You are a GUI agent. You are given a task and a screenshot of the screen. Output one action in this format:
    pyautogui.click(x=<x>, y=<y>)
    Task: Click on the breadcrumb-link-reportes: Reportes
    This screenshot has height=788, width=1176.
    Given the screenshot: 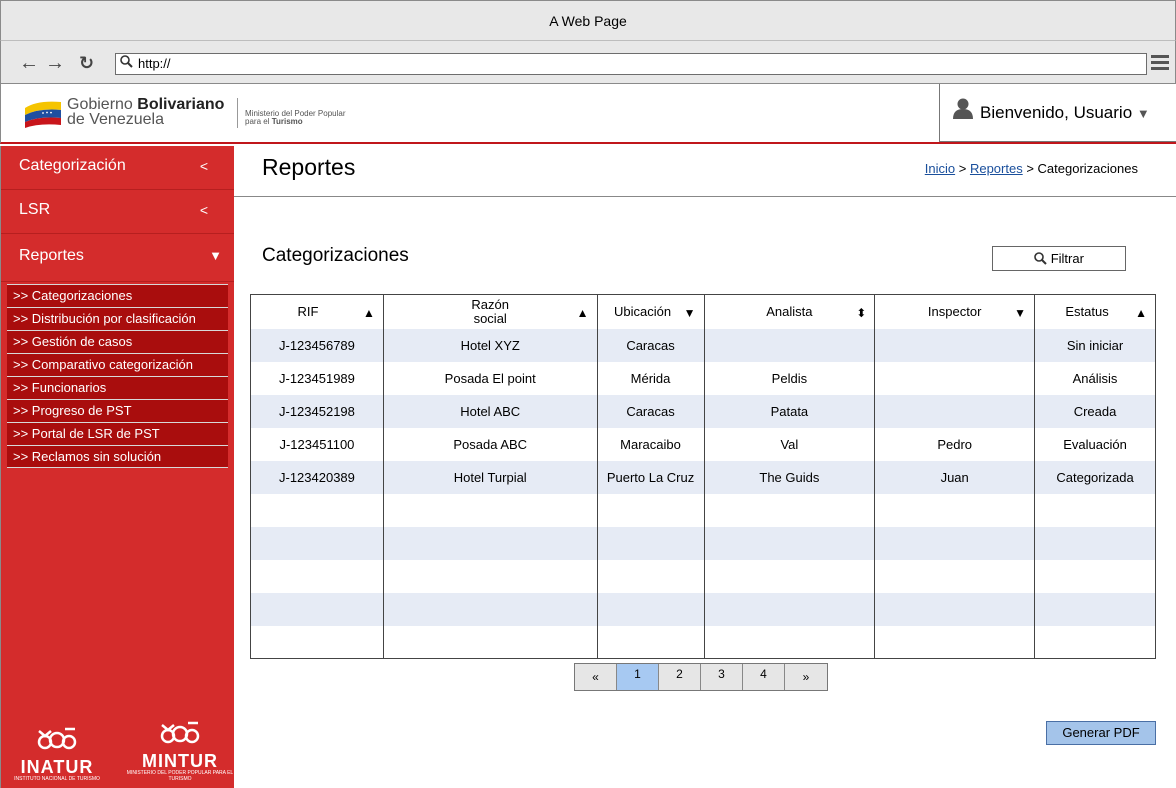 What is the action you would take?
    pyautogui.click(x=996, y=168)
    